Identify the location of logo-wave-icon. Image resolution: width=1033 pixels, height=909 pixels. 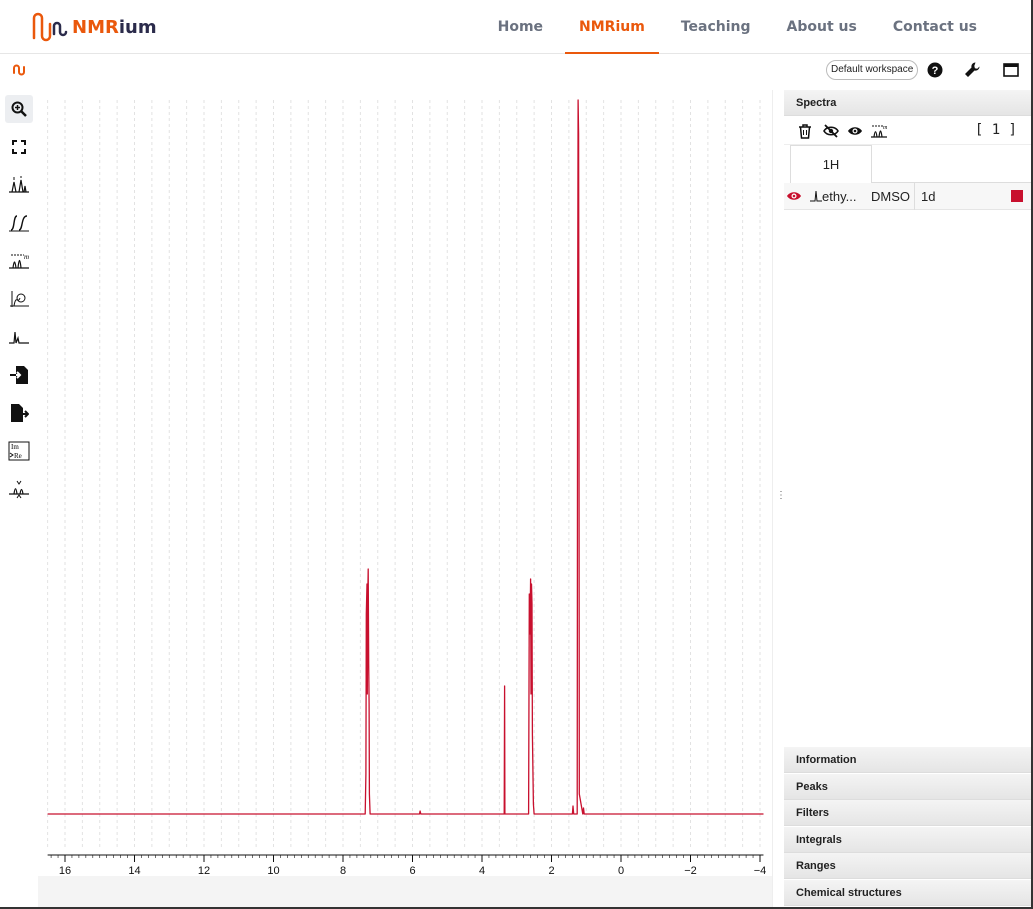
(50, 27).